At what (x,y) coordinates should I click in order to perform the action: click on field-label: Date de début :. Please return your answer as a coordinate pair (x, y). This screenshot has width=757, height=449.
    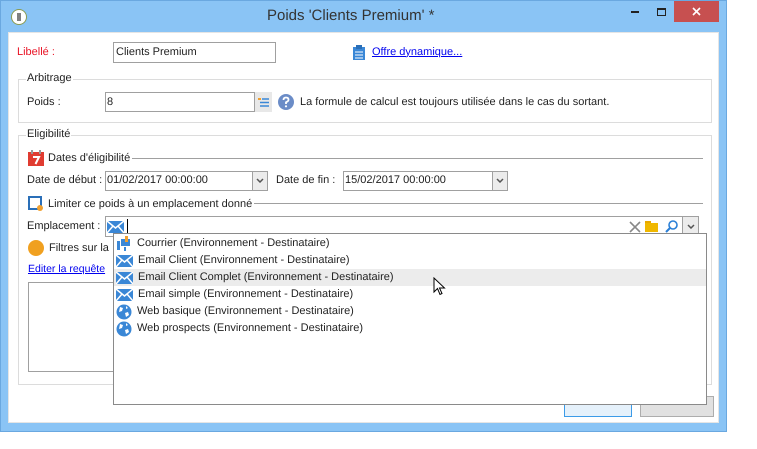
    Looking at the image, I should click on (65, 180).